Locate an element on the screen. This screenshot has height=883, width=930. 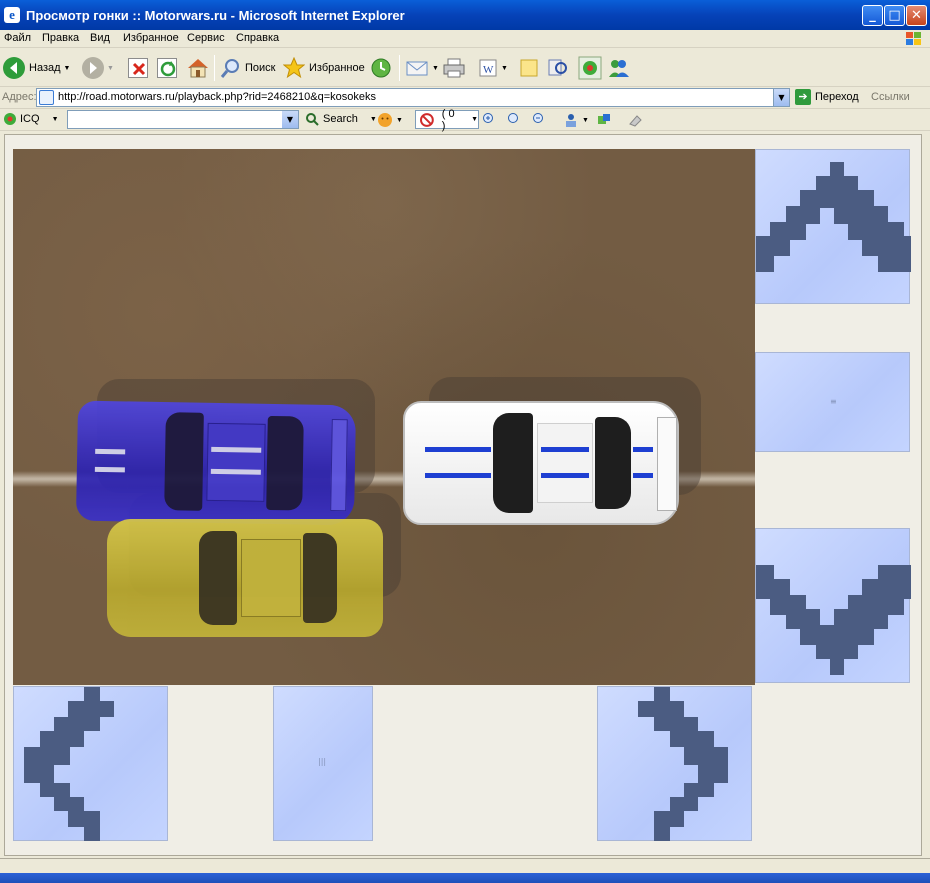
user-icon is located at coordinates (571, 120).